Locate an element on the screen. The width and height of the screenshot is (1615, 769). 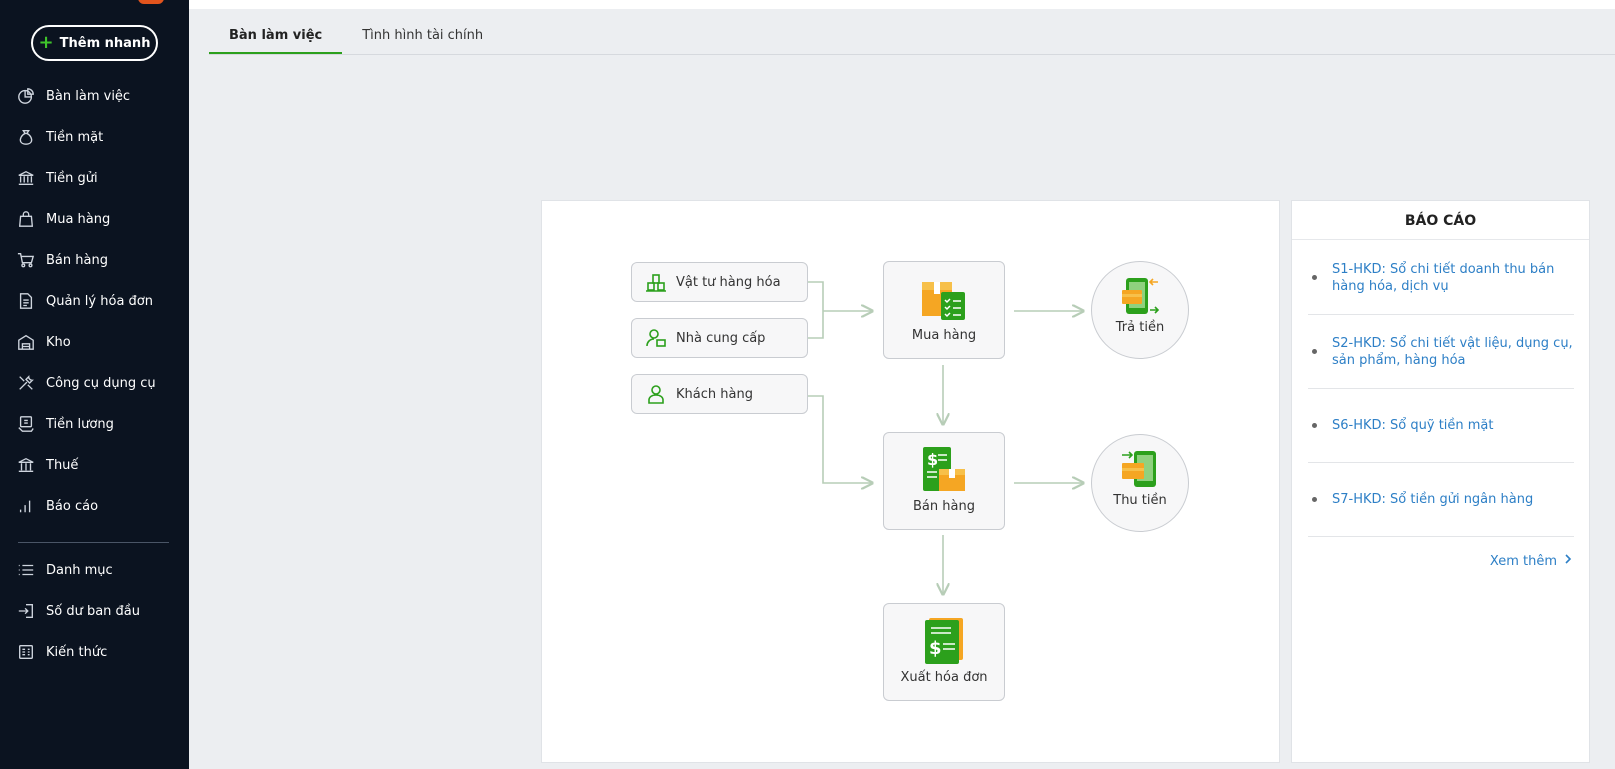
pay-circle: Trả tiền is located at coordinates (1140, 310).